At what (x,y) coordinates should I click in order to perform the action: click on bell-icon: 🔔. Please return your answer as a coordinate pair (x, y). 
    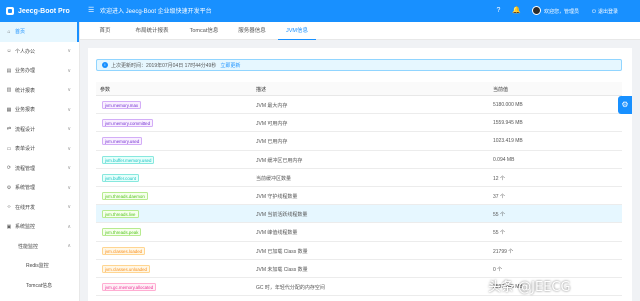
    Looking at the image, I should click on (516, 10).